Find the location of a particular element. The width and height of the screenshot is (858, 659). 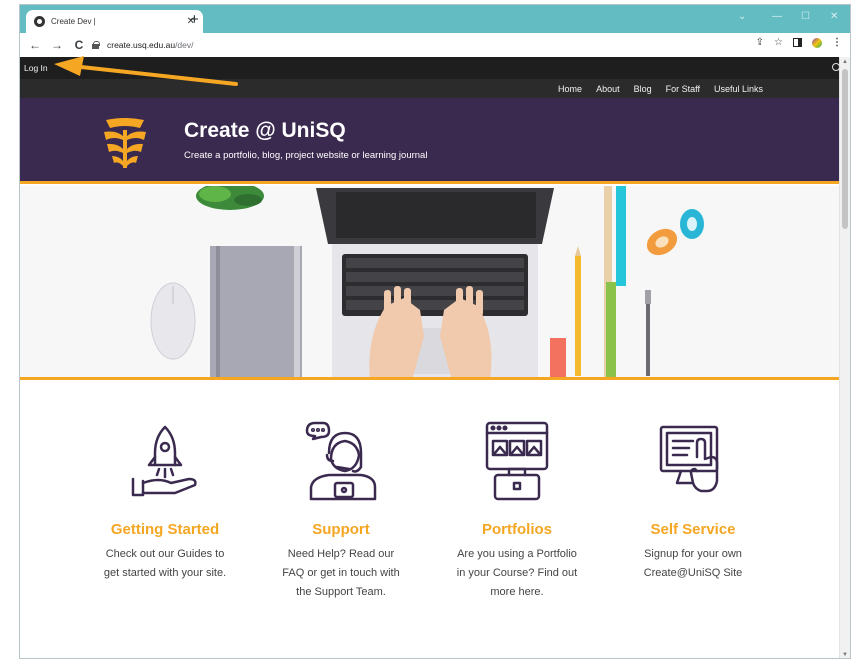

nav-menu: Home About Blog For Staff Useful Links is located at coordinates (660, 88).